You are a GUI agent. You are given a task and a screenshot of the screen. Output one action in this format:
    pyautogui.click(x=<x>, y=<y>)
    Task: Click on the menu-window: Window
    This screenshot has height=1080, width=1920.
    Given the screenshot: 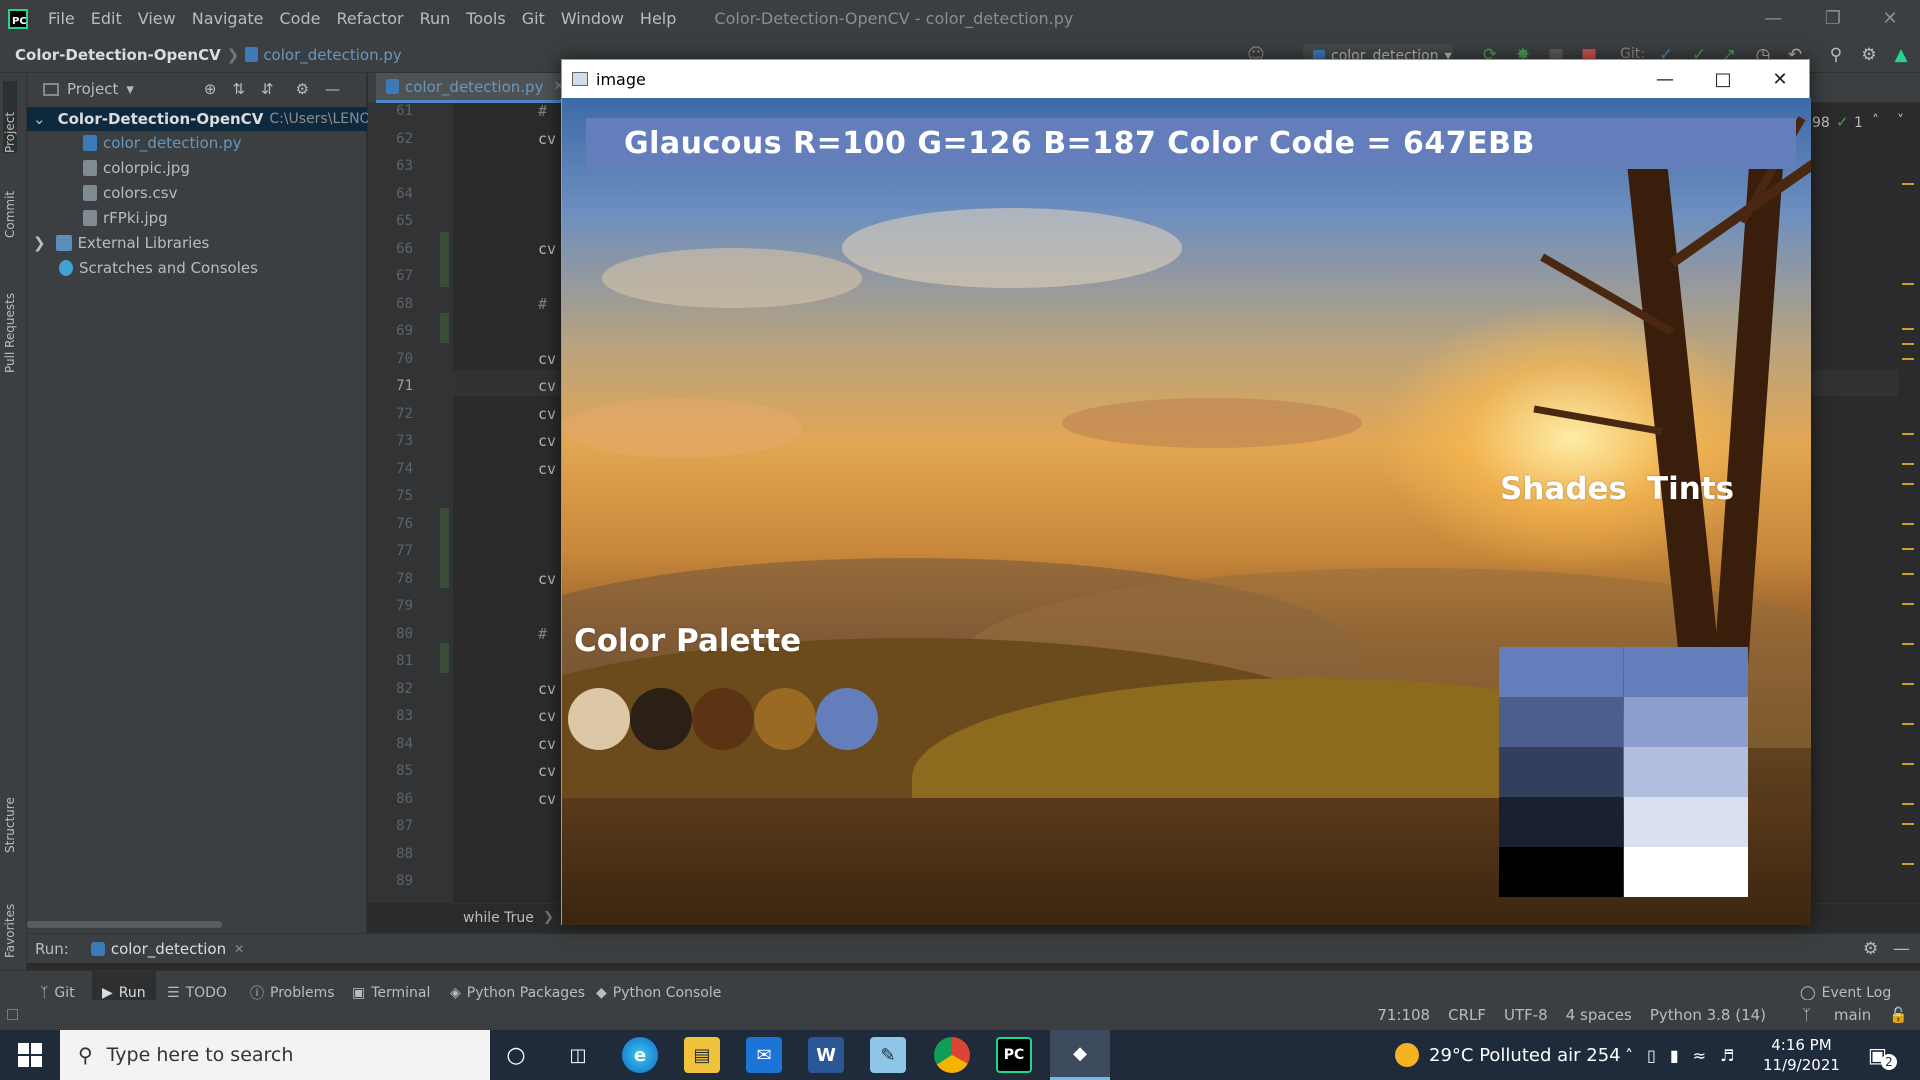 What is the action you would take?
    pyautogui.click(x=592, y=18)
    